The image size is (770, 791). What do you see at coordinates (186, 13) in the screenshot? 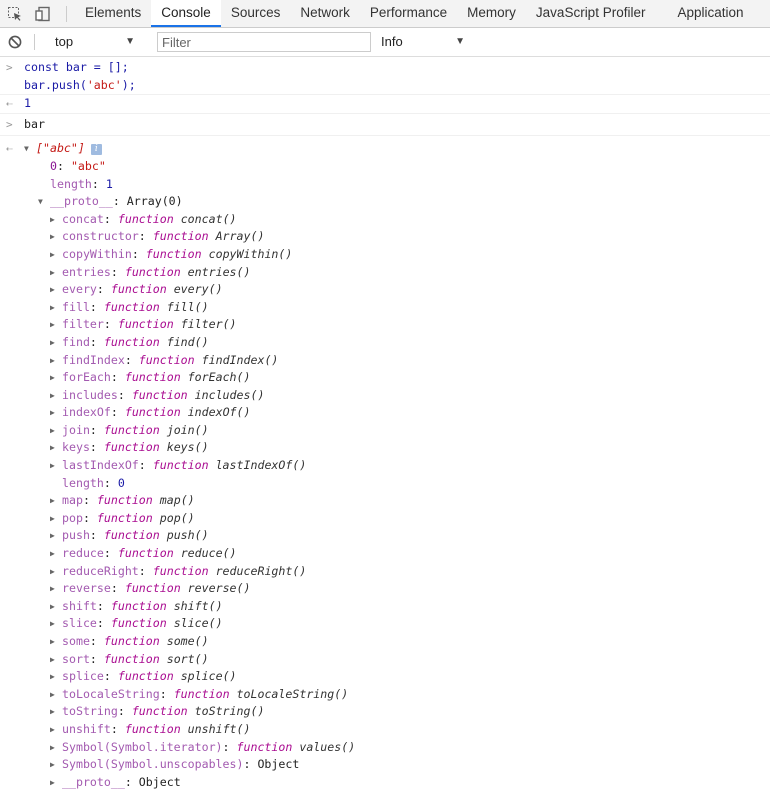
I see `tab-console: Console` at bounding box center [186, 13].